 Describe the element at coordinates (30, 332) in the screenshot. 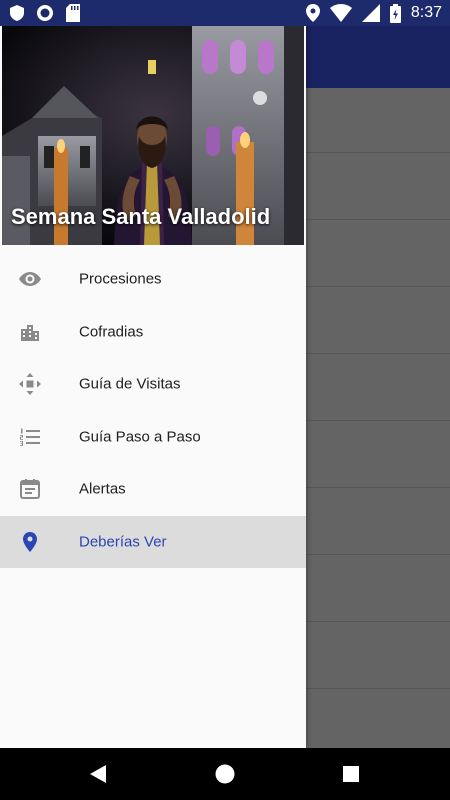

I see `buildings-icon` at that location.